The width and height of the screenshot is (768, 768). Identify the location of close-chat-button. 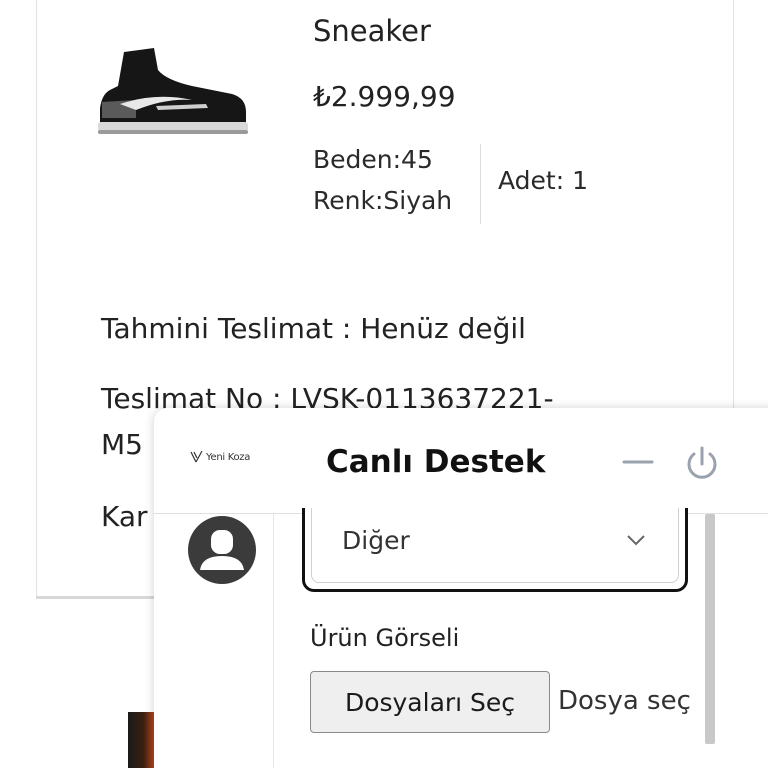
(702, 464).